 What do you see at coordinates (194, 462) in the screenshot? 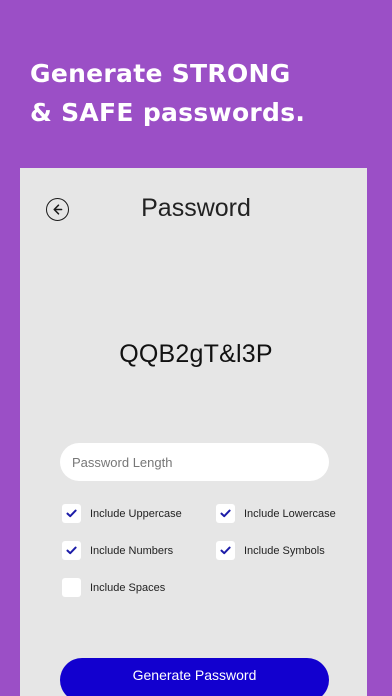
I see `password-length-input` at bounding box center [194, 462].